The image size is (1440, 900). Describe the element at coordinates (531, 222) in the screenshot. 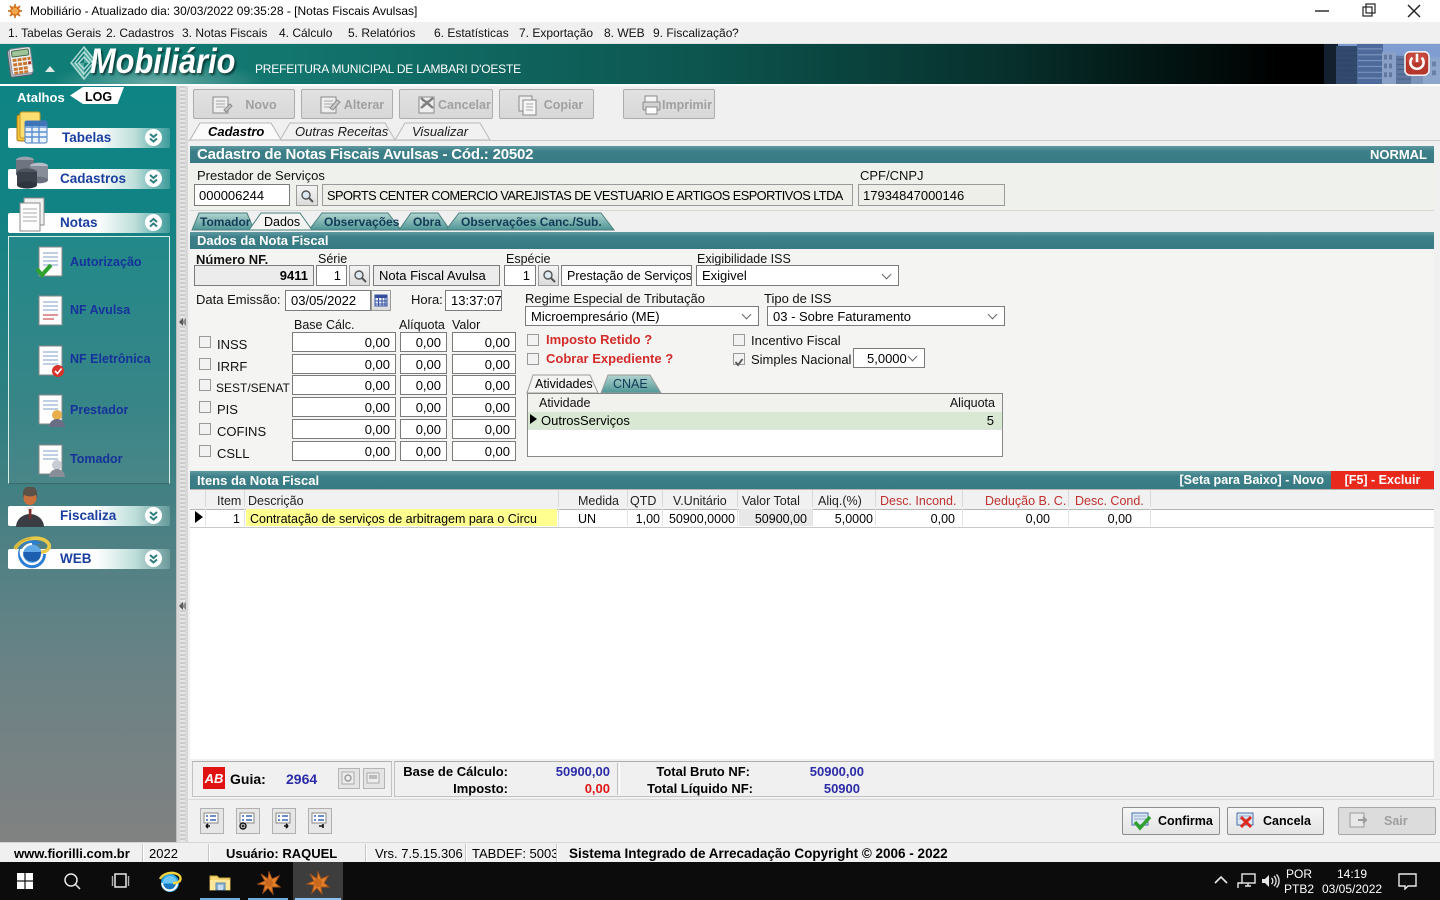

I see `svg-text: Observações Canc./Sub.` at that location.